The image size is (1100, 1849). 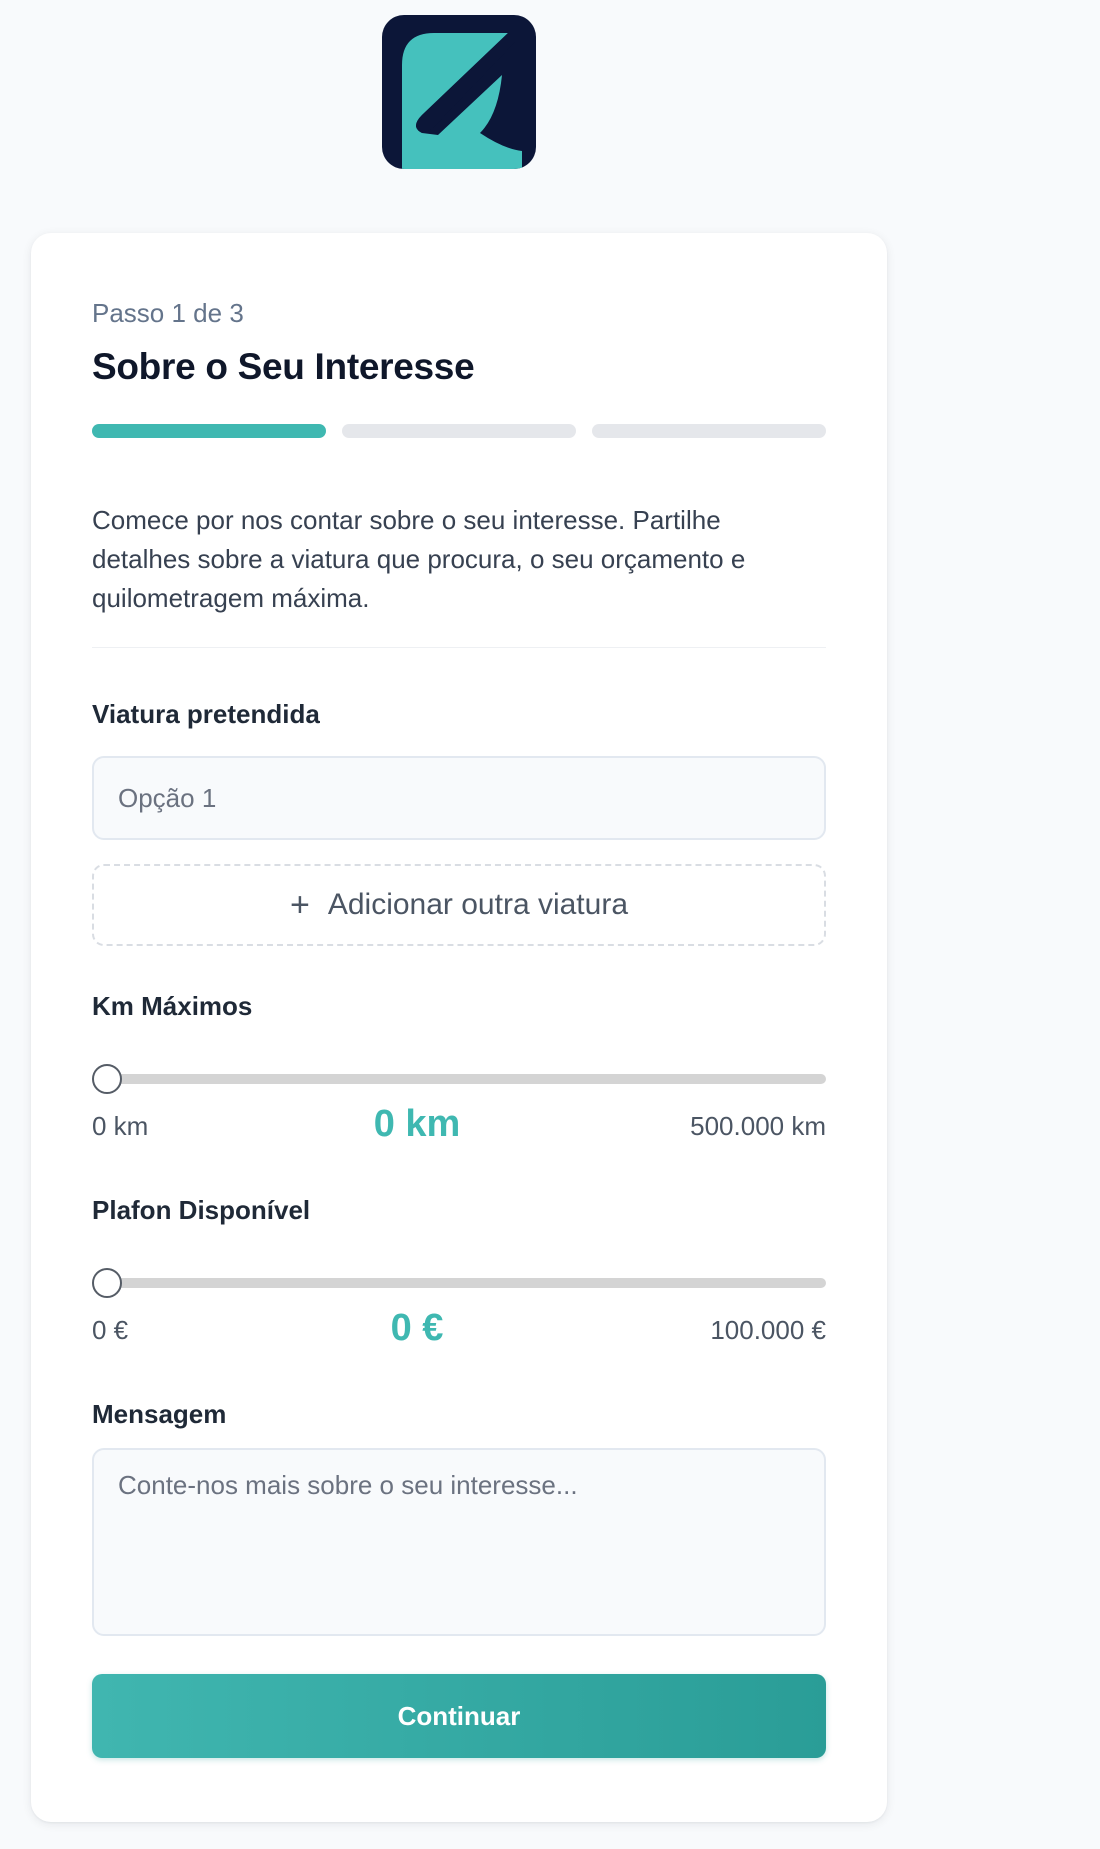 What do you see at coordinates (417, 1328) in the screenshot?
I see `budget-current-value: 0 €` at bounding box center [417, 1328].